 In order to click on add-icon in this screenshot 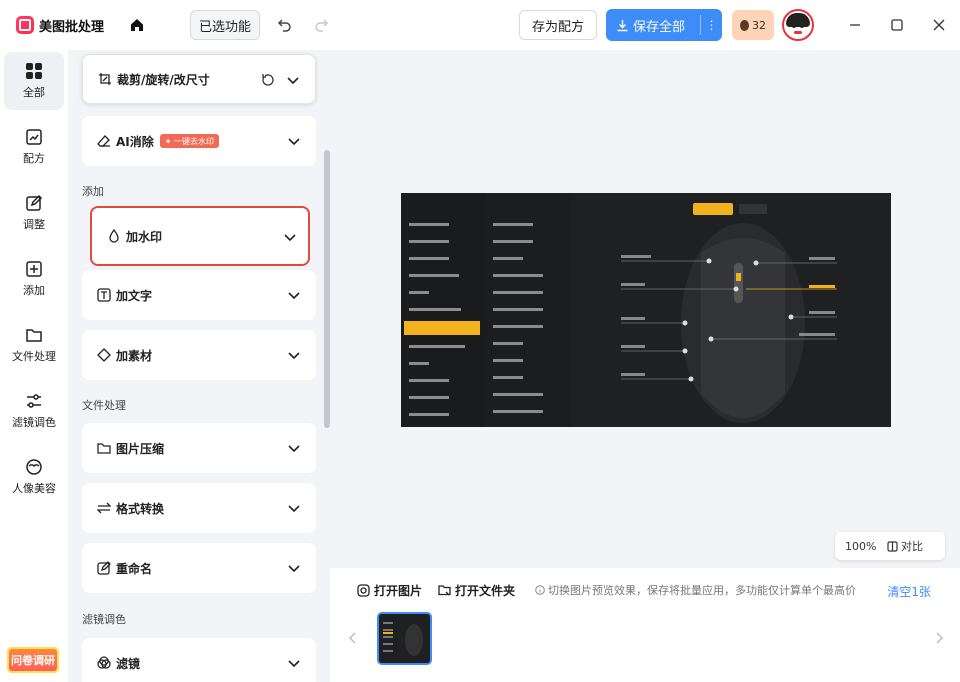, I will do `click(34, 269)`.